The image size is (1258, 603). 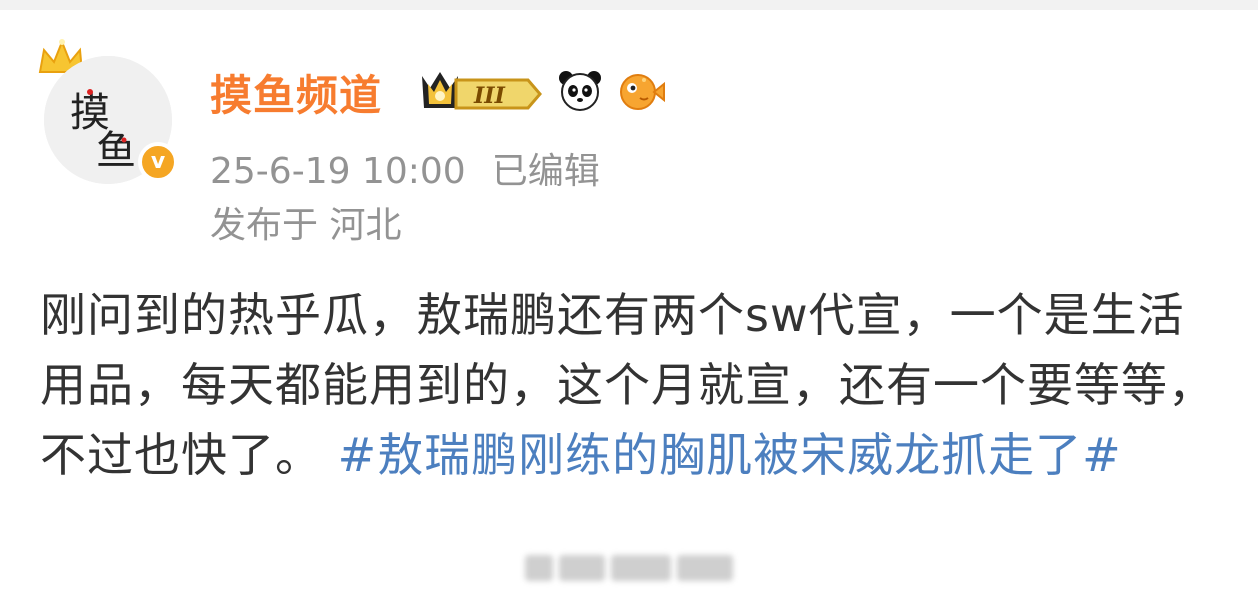 I want to click on verified-icon: v, so click(x=158, y=162).